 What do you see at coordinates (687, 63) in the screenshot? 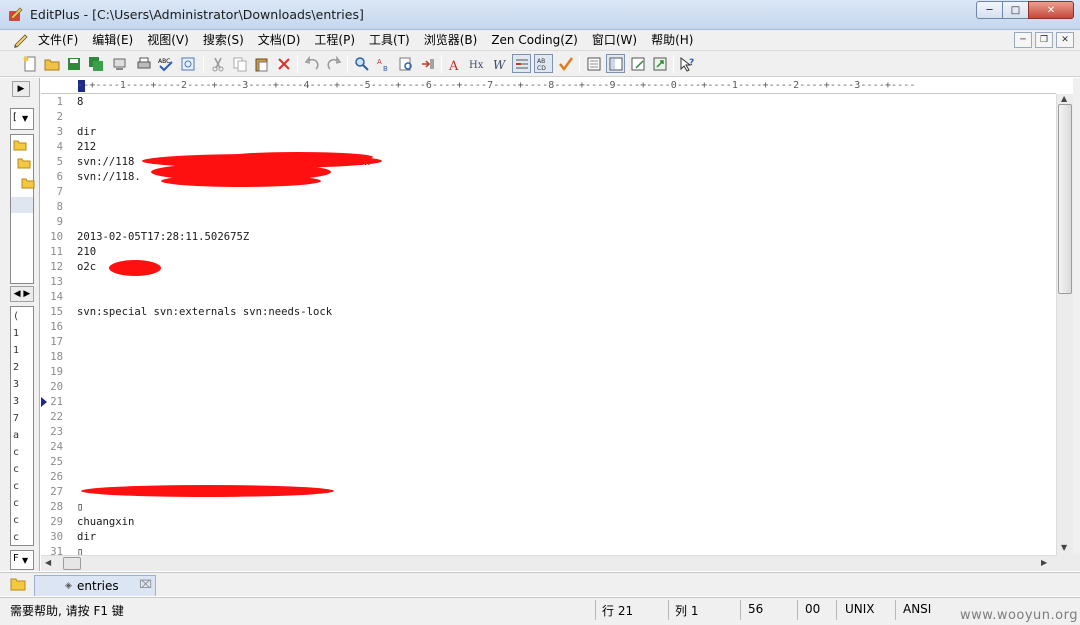
I see `help-pointer-icon: ?` at bounding box center [687, 63].